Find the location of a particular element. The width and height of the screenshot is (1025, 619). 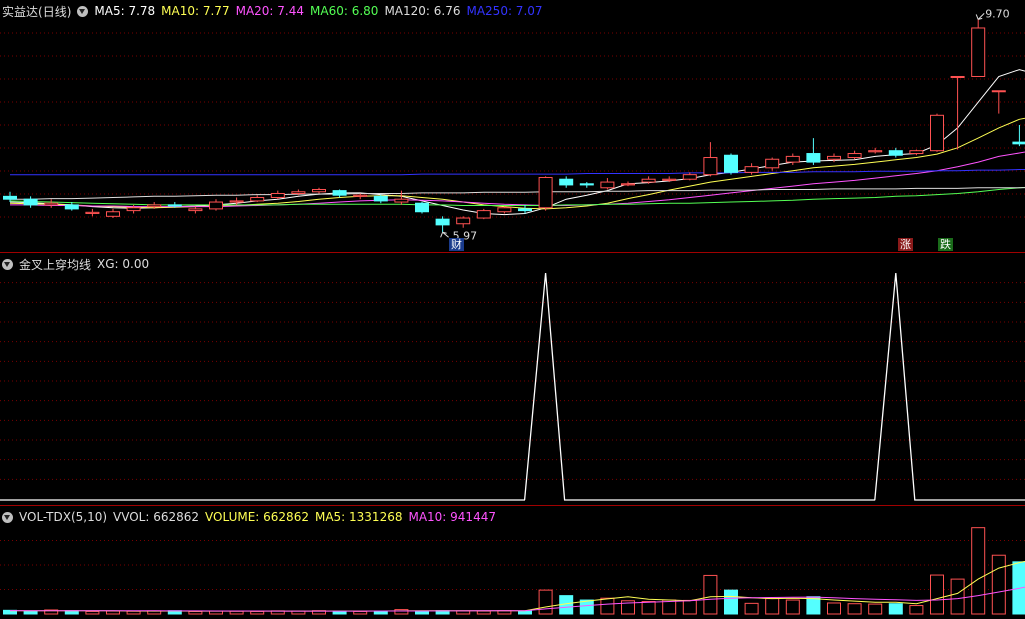

ma-line-ma10 is located at coordinates (517, 163).